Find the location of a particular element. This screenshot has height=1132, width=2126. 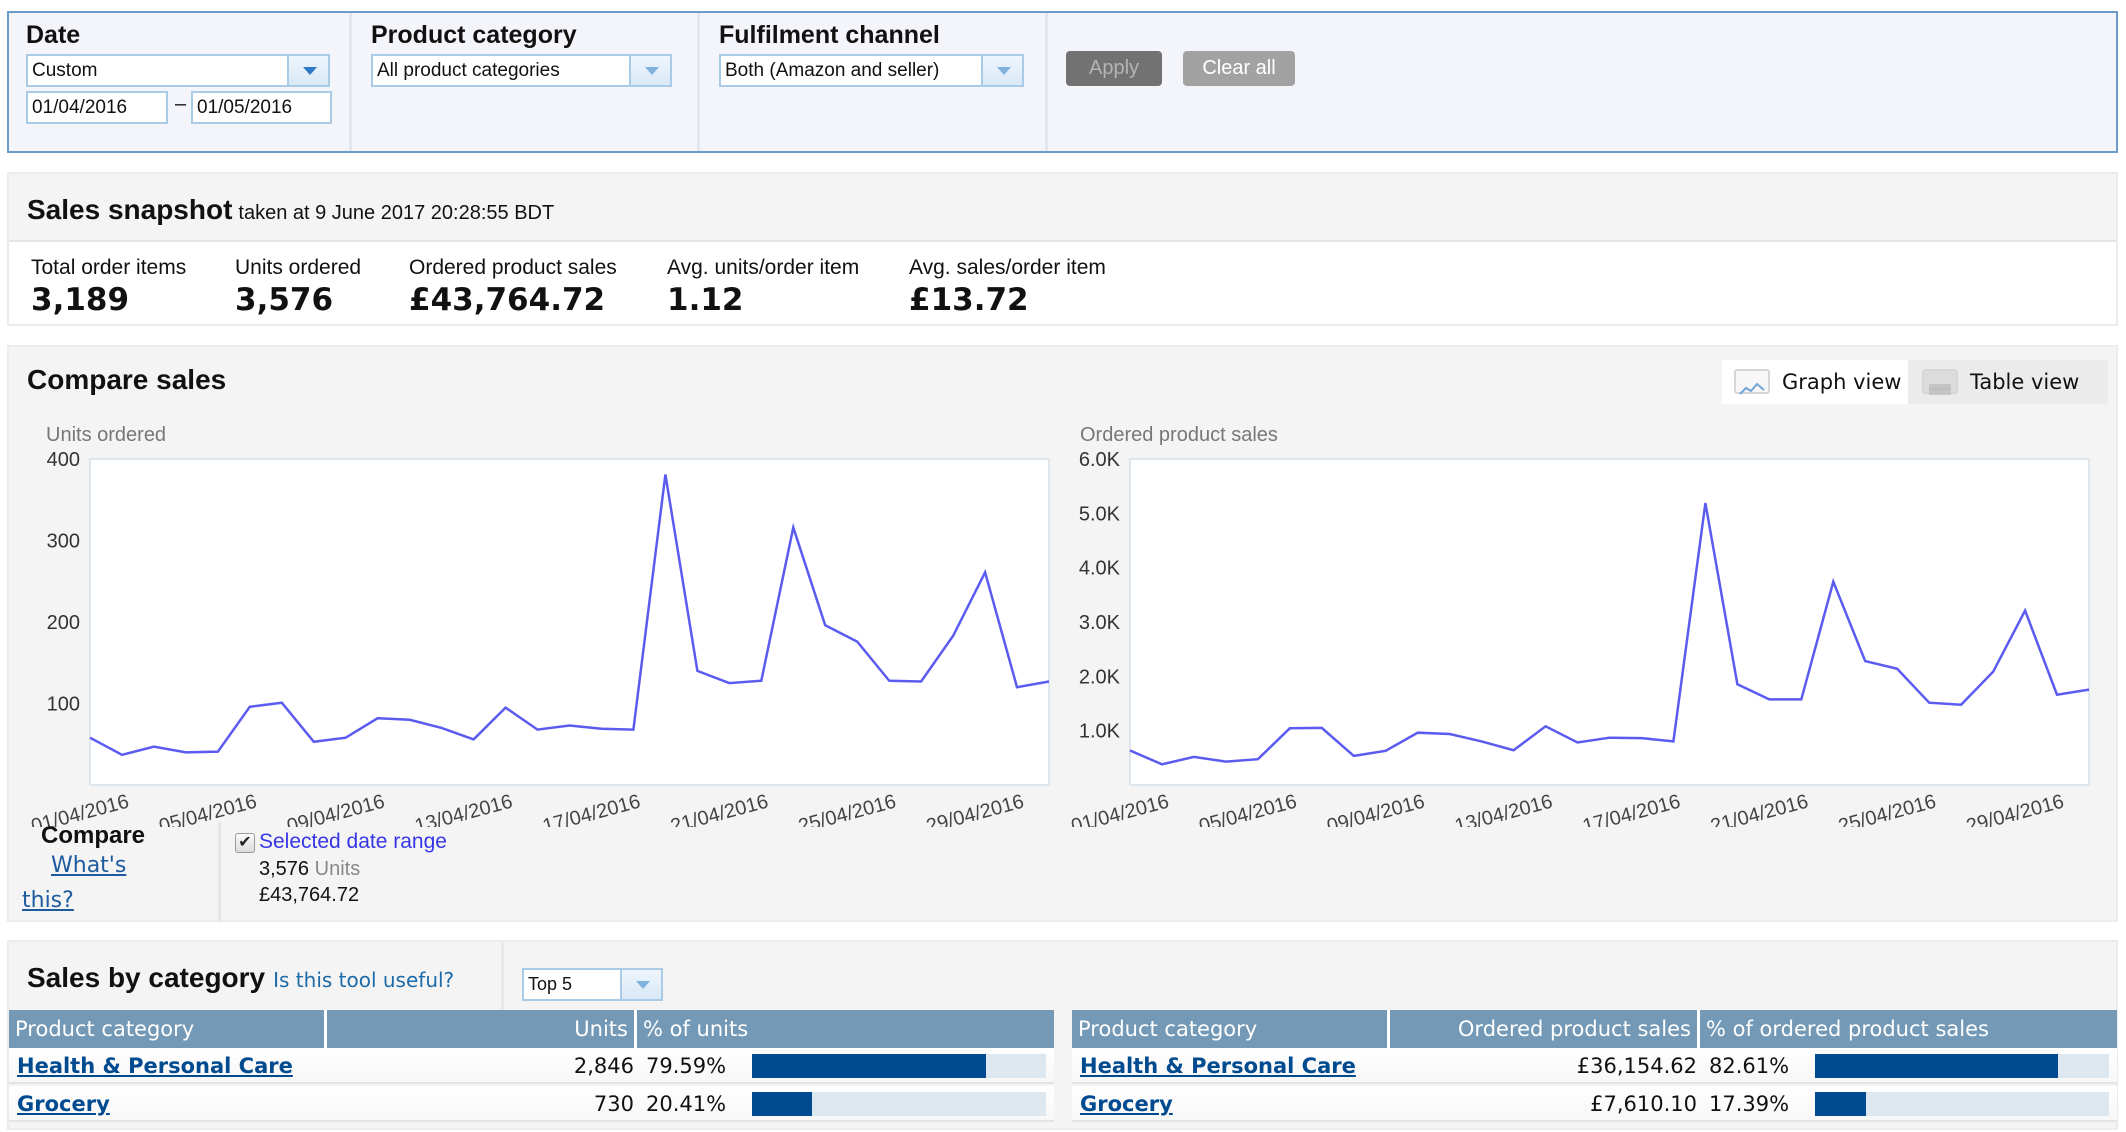

sales-chart-title: Ordered product sales is located at coordinates (1179, 435).